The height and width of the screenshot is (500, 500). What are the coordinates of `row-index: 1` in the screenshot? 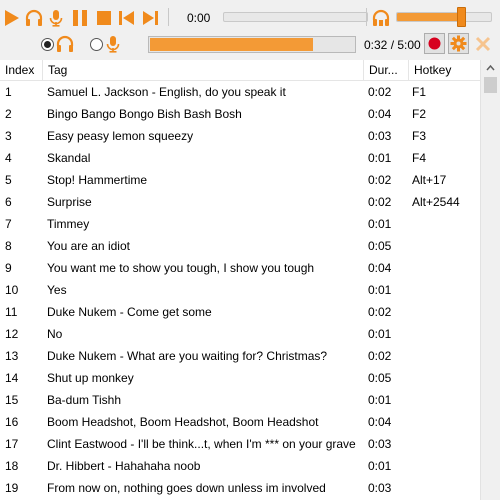 It's located at (8, 92).